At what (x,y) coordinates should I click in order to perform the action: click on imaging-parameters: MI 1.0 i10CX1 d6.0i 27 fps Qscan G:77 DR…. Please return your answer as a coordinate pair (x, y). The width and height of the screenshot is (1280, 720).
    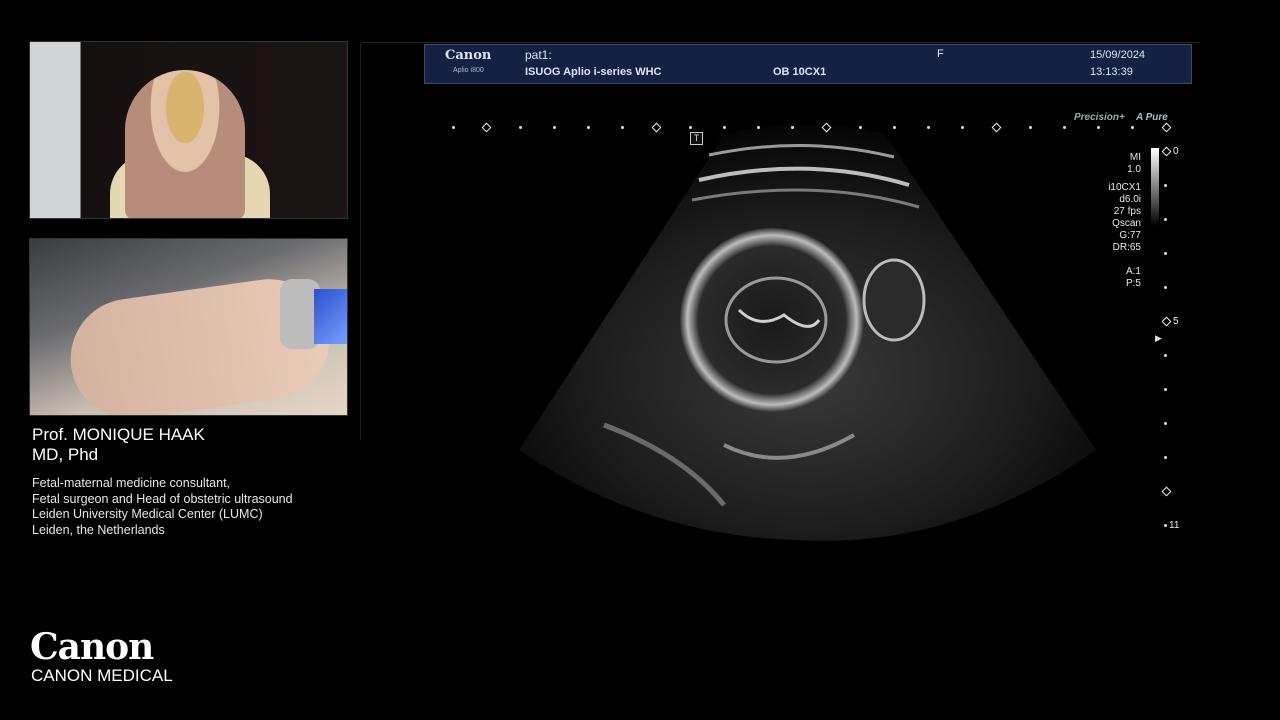
    Looking at the image, I should click on (1124, 221).